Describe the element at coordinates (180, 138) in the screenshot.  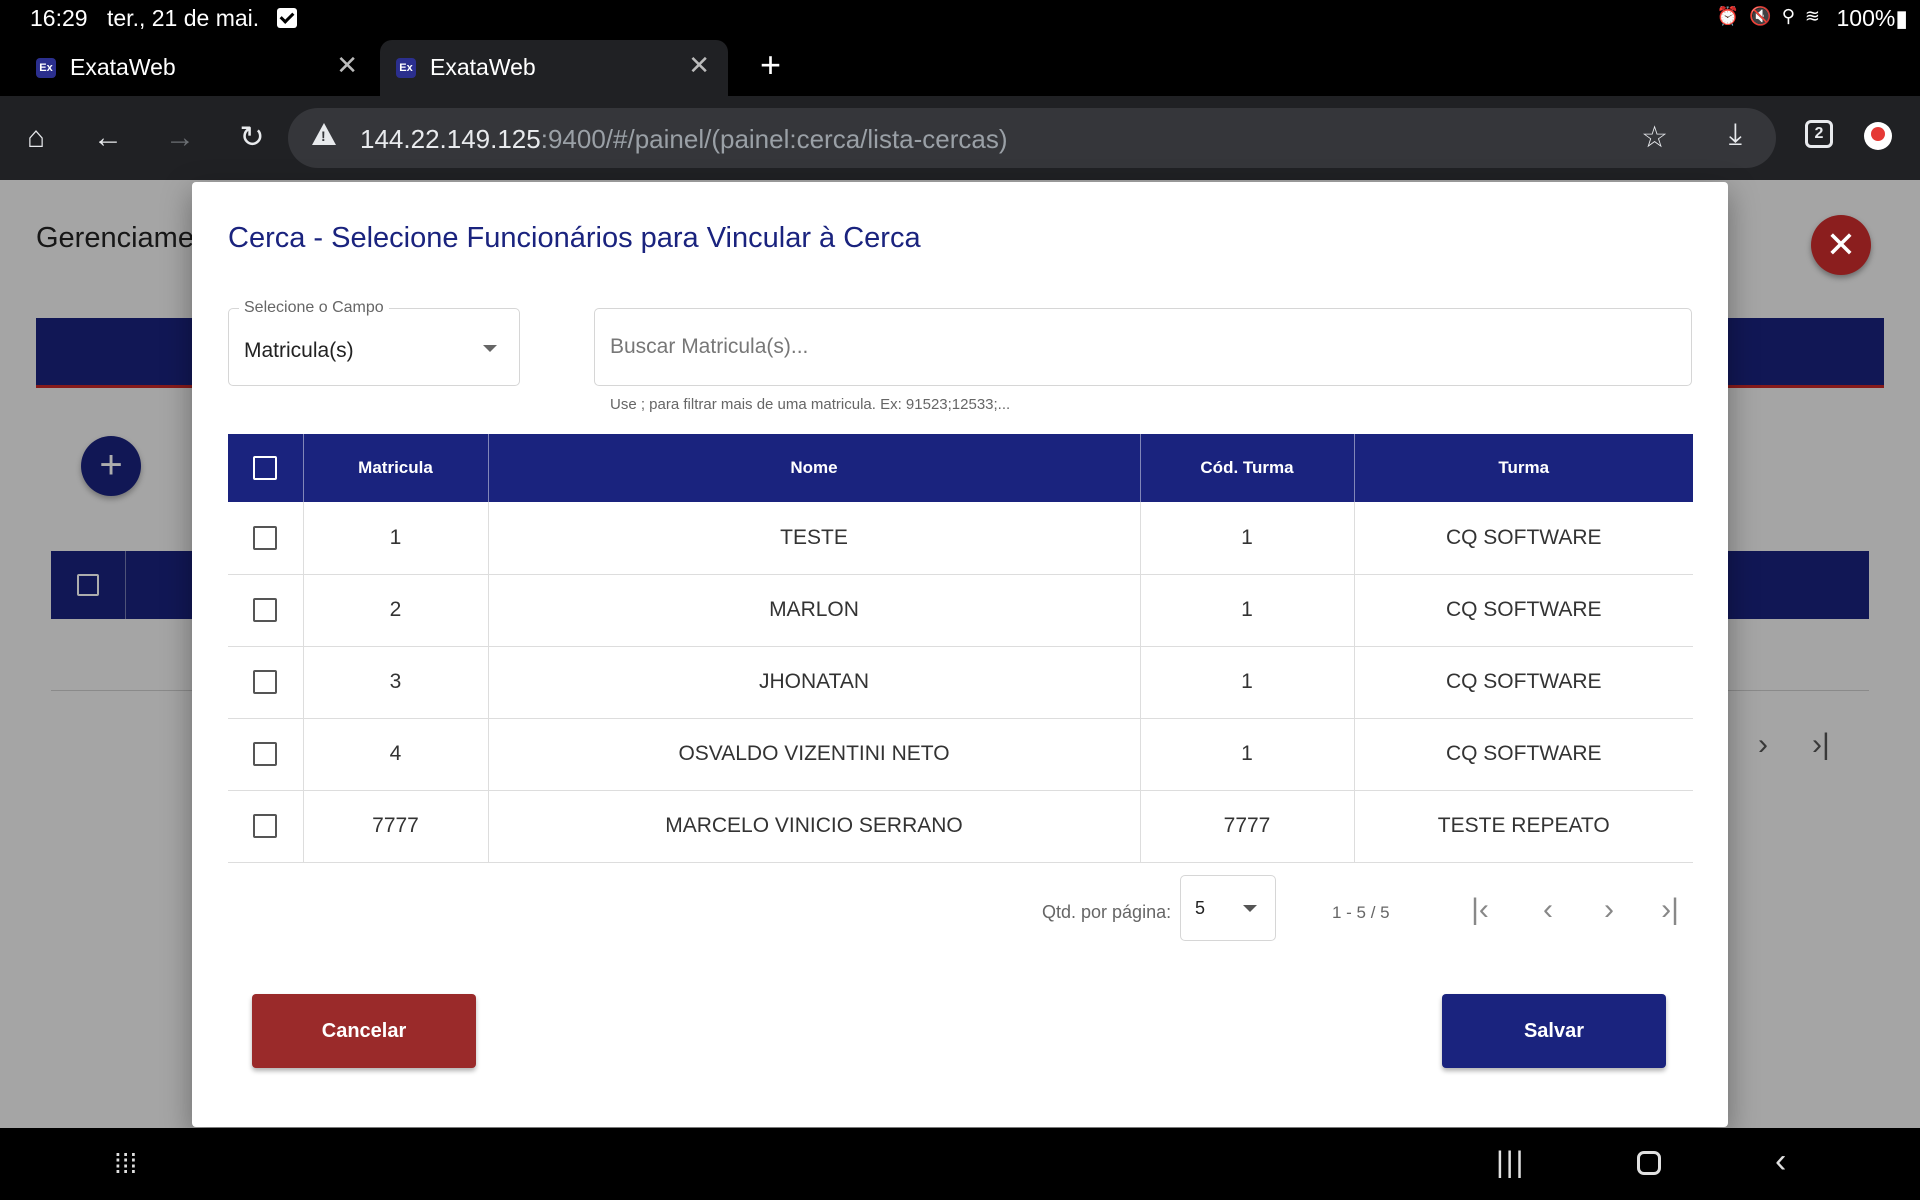
I see `forward-icon: →` at that location.